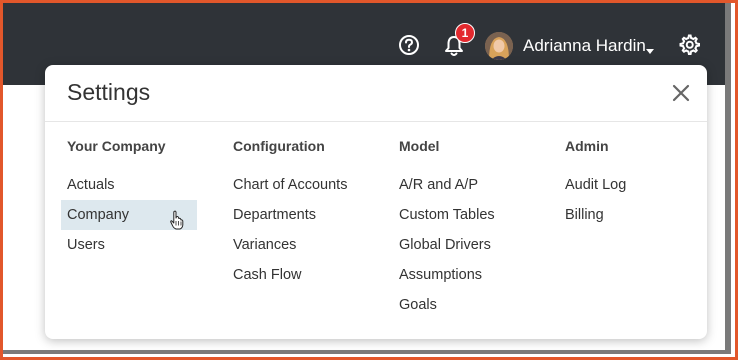 Image resolution: width=738 pixels, height=360 pixels. What do you see at coordinates (479, 185) in the screenshot?
I see `menu-item-ar-ap: A/R and A/P` at bounding box center [479, 185].